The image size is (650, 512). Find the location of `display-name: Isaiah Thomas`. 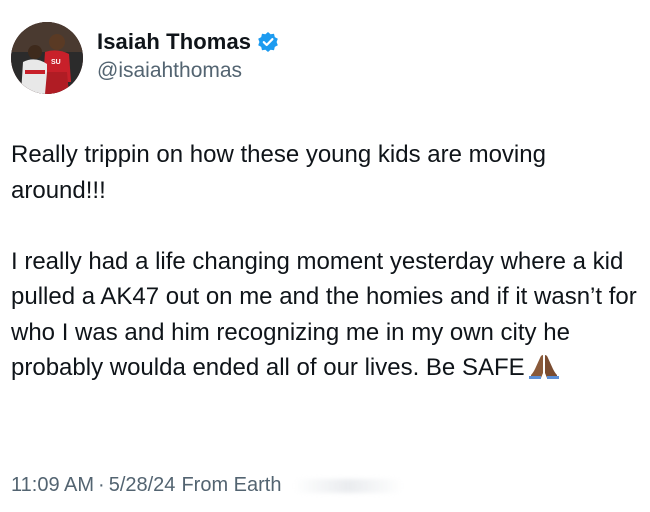

display-name: Isaiah Thomas is located at coordinates (174, 42).